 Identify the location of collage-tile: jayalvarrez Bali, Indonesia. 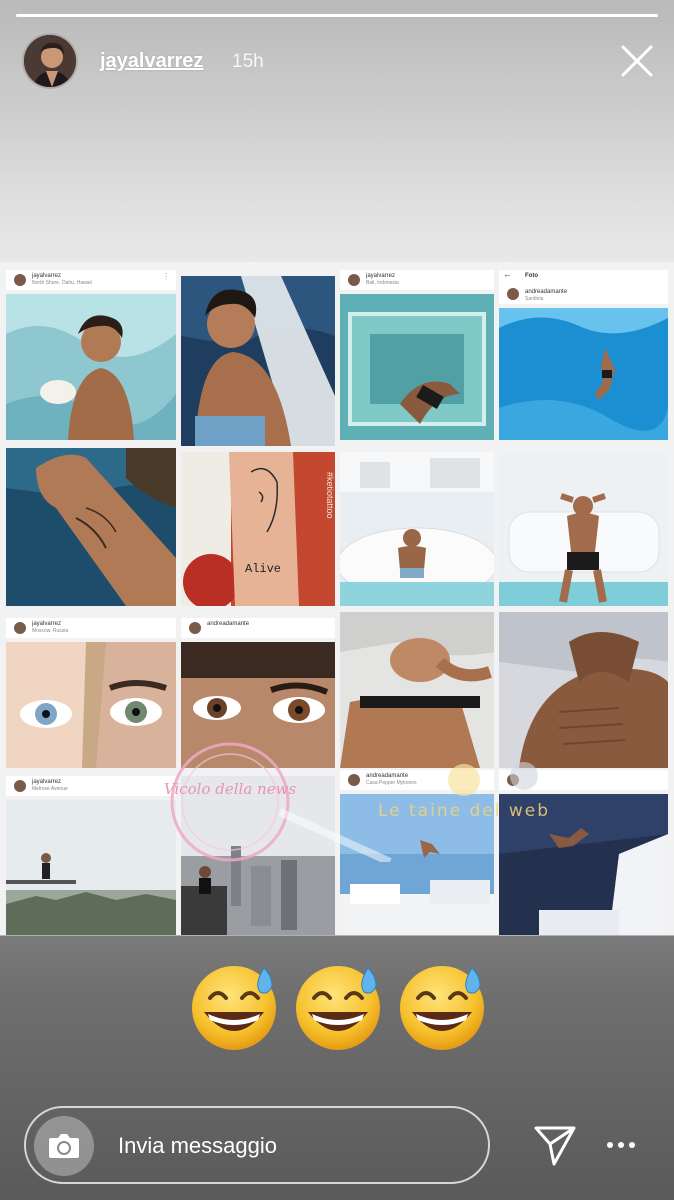
(417, 355).